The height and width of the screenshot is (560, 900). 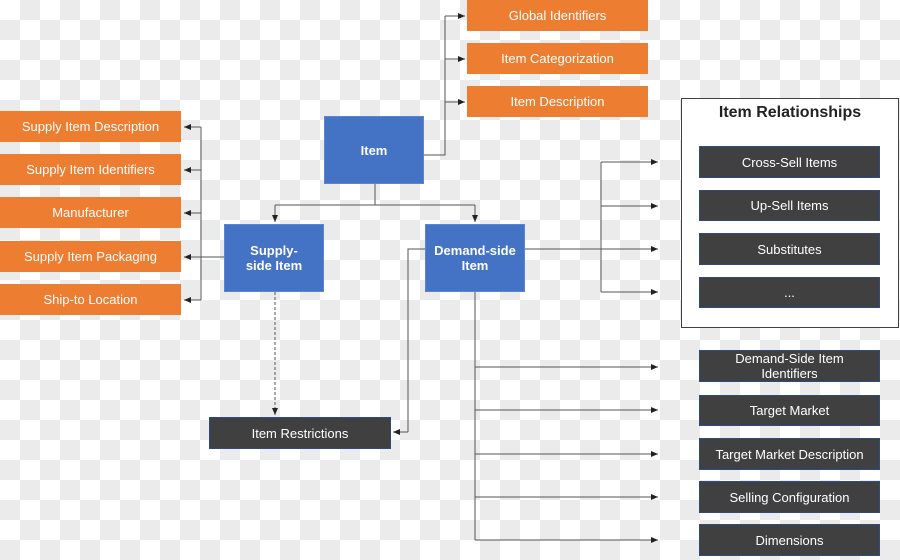 I want to click on supply-side-item-box: Supply-side Item, so click(x=274, y=258).